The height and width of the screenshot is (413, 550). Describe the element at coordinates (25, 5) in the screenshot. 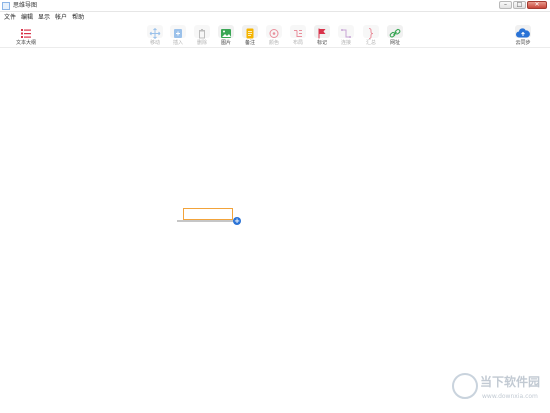

I see `window-title: 思维导图` at that location.